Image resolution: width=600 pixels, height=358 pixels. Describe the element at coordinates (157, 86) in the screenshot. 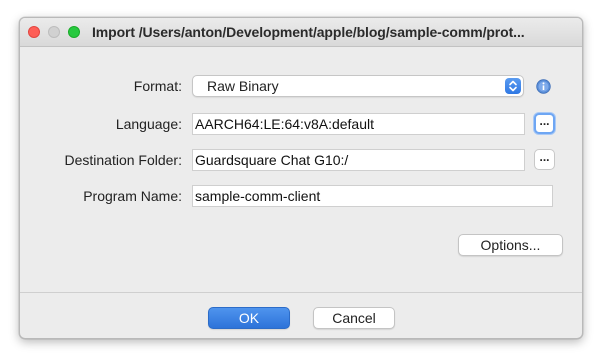

I see `format-label: Format:` at that location.